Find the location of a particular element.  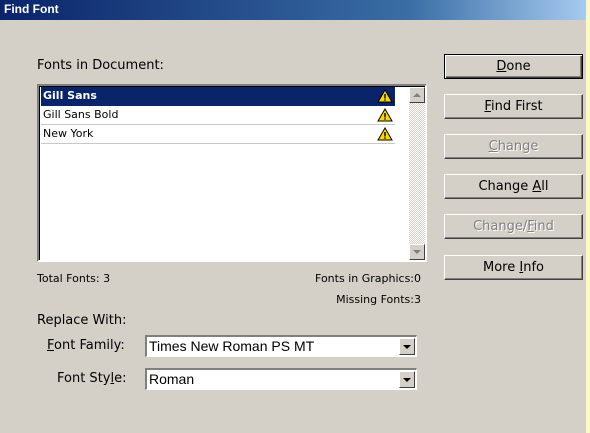

fonts-in-document-label: Fonts in Document: is located at coordinates (100, 65).